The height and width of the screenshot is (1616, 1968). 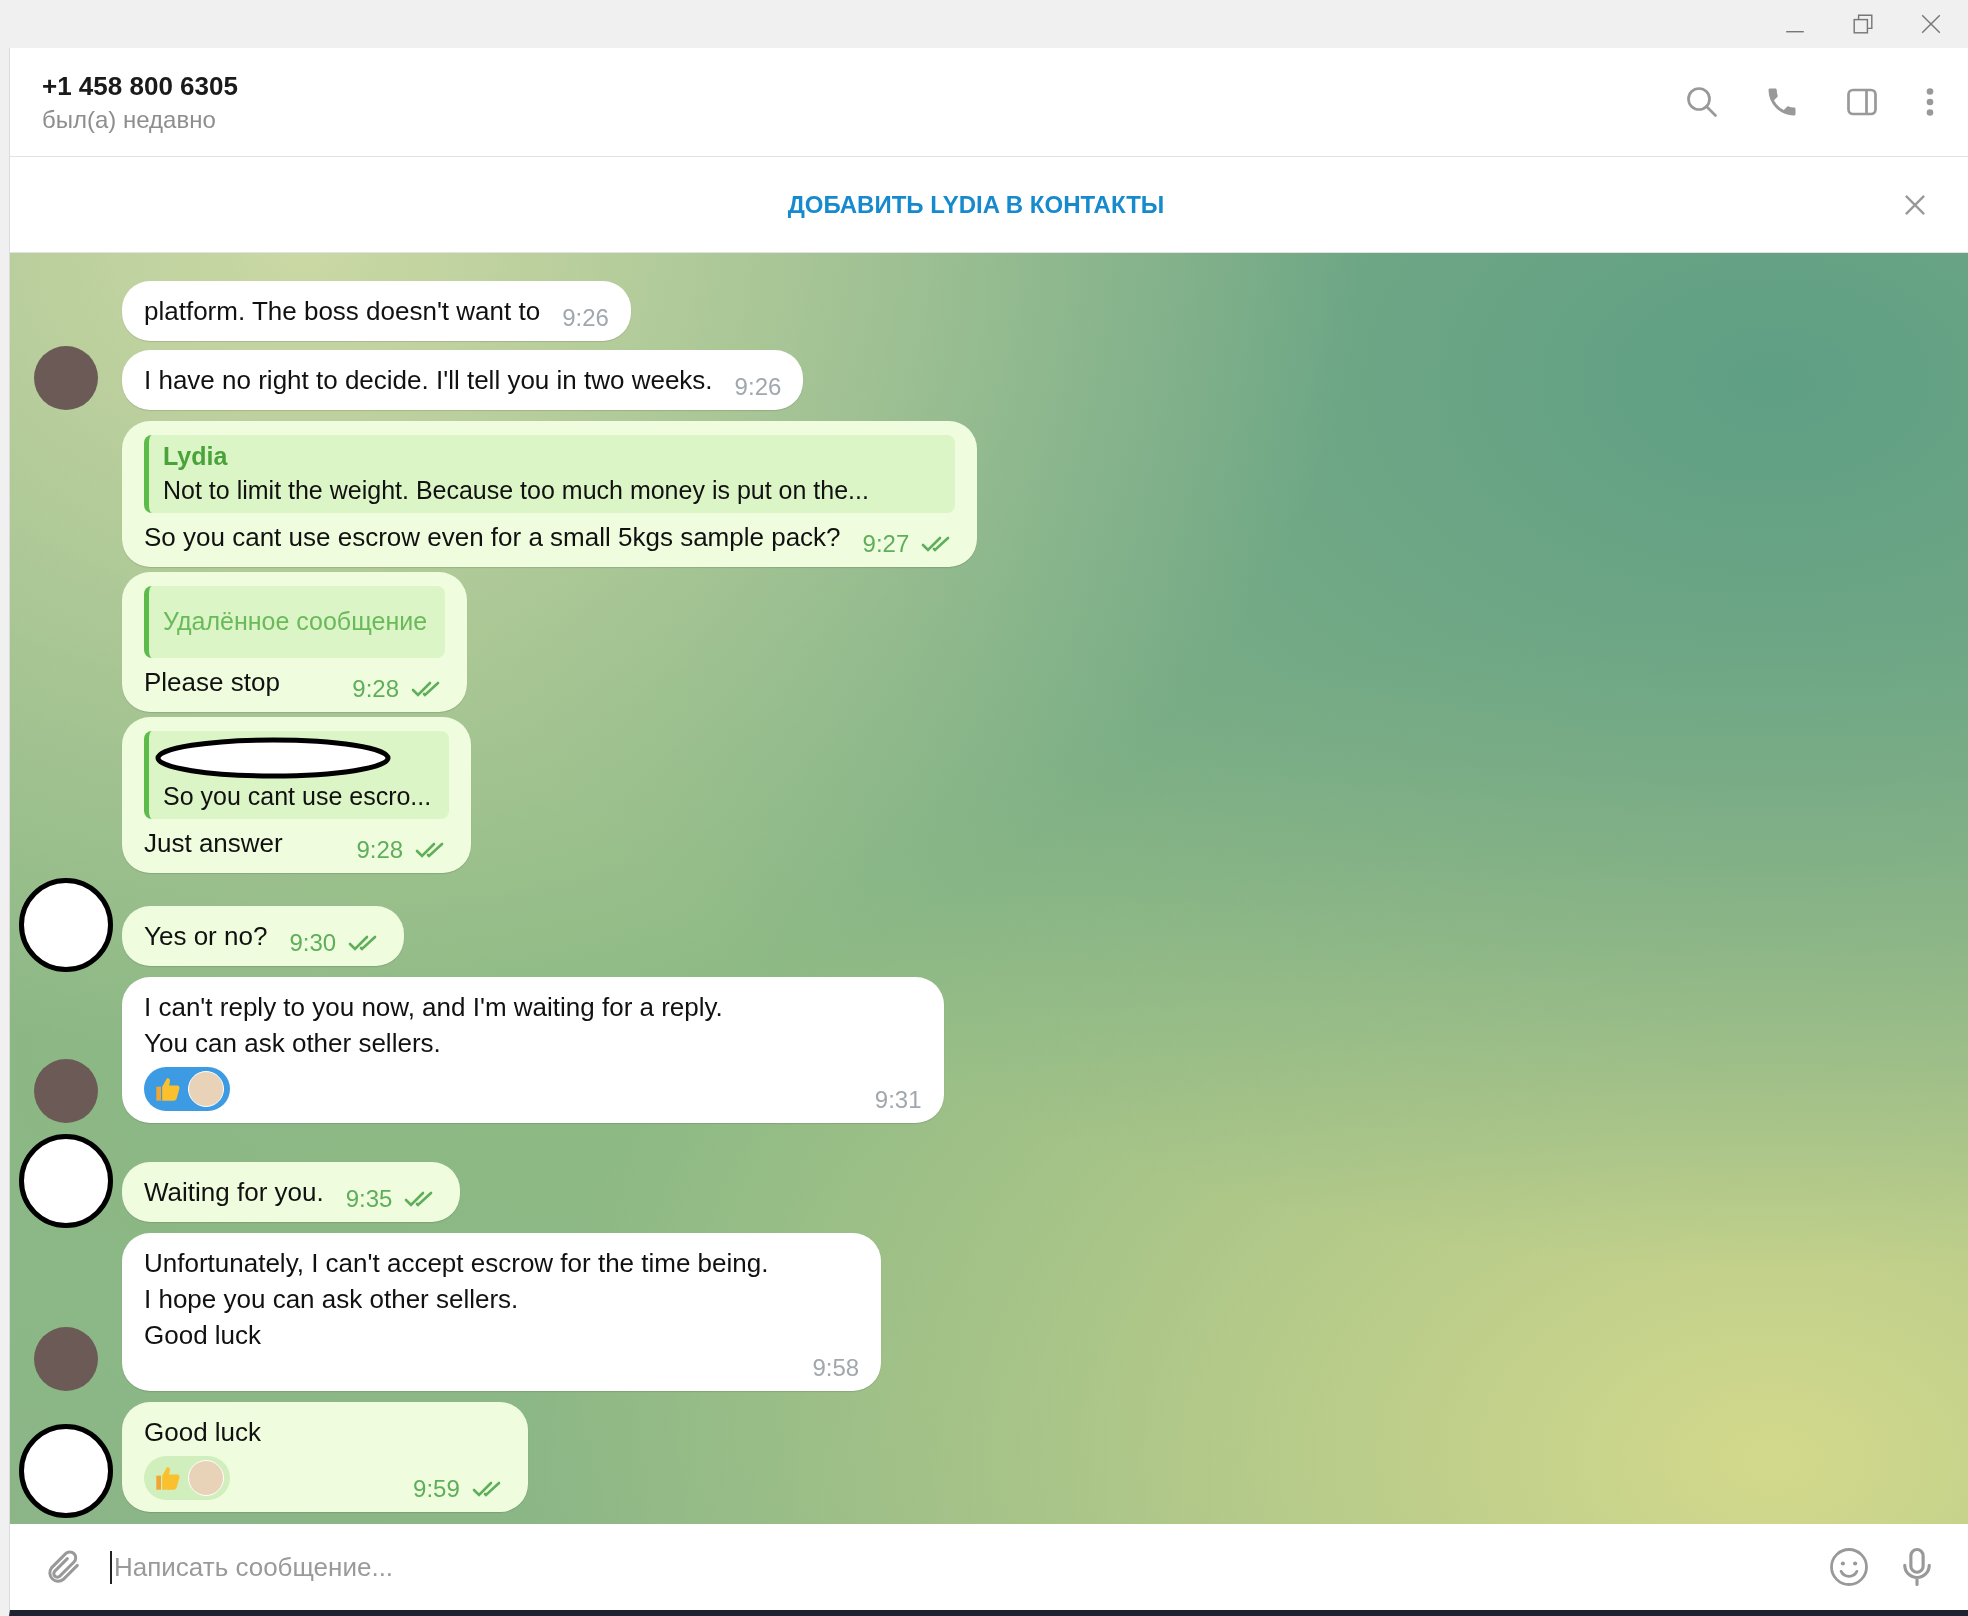 I want to click on message-time: 9:31, so click(x=898, y=1100).